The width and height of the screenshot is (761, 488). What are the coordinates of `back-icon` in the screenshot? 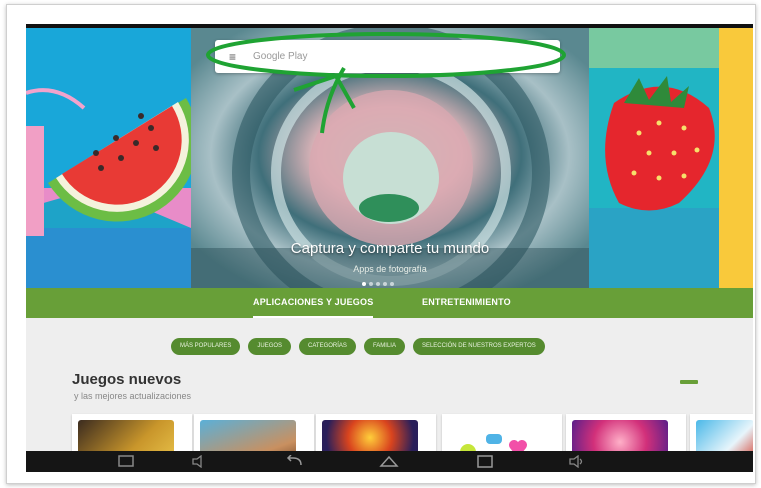 It's located at (295, 461).